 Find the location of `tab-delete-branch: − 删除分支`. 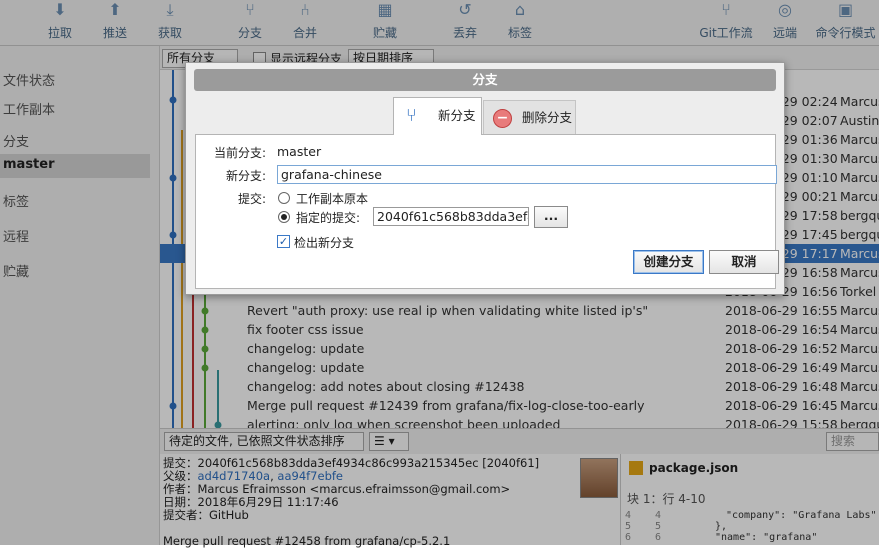

tab-delete-branch: − 删除分支 is located at coordinates (529, 117).